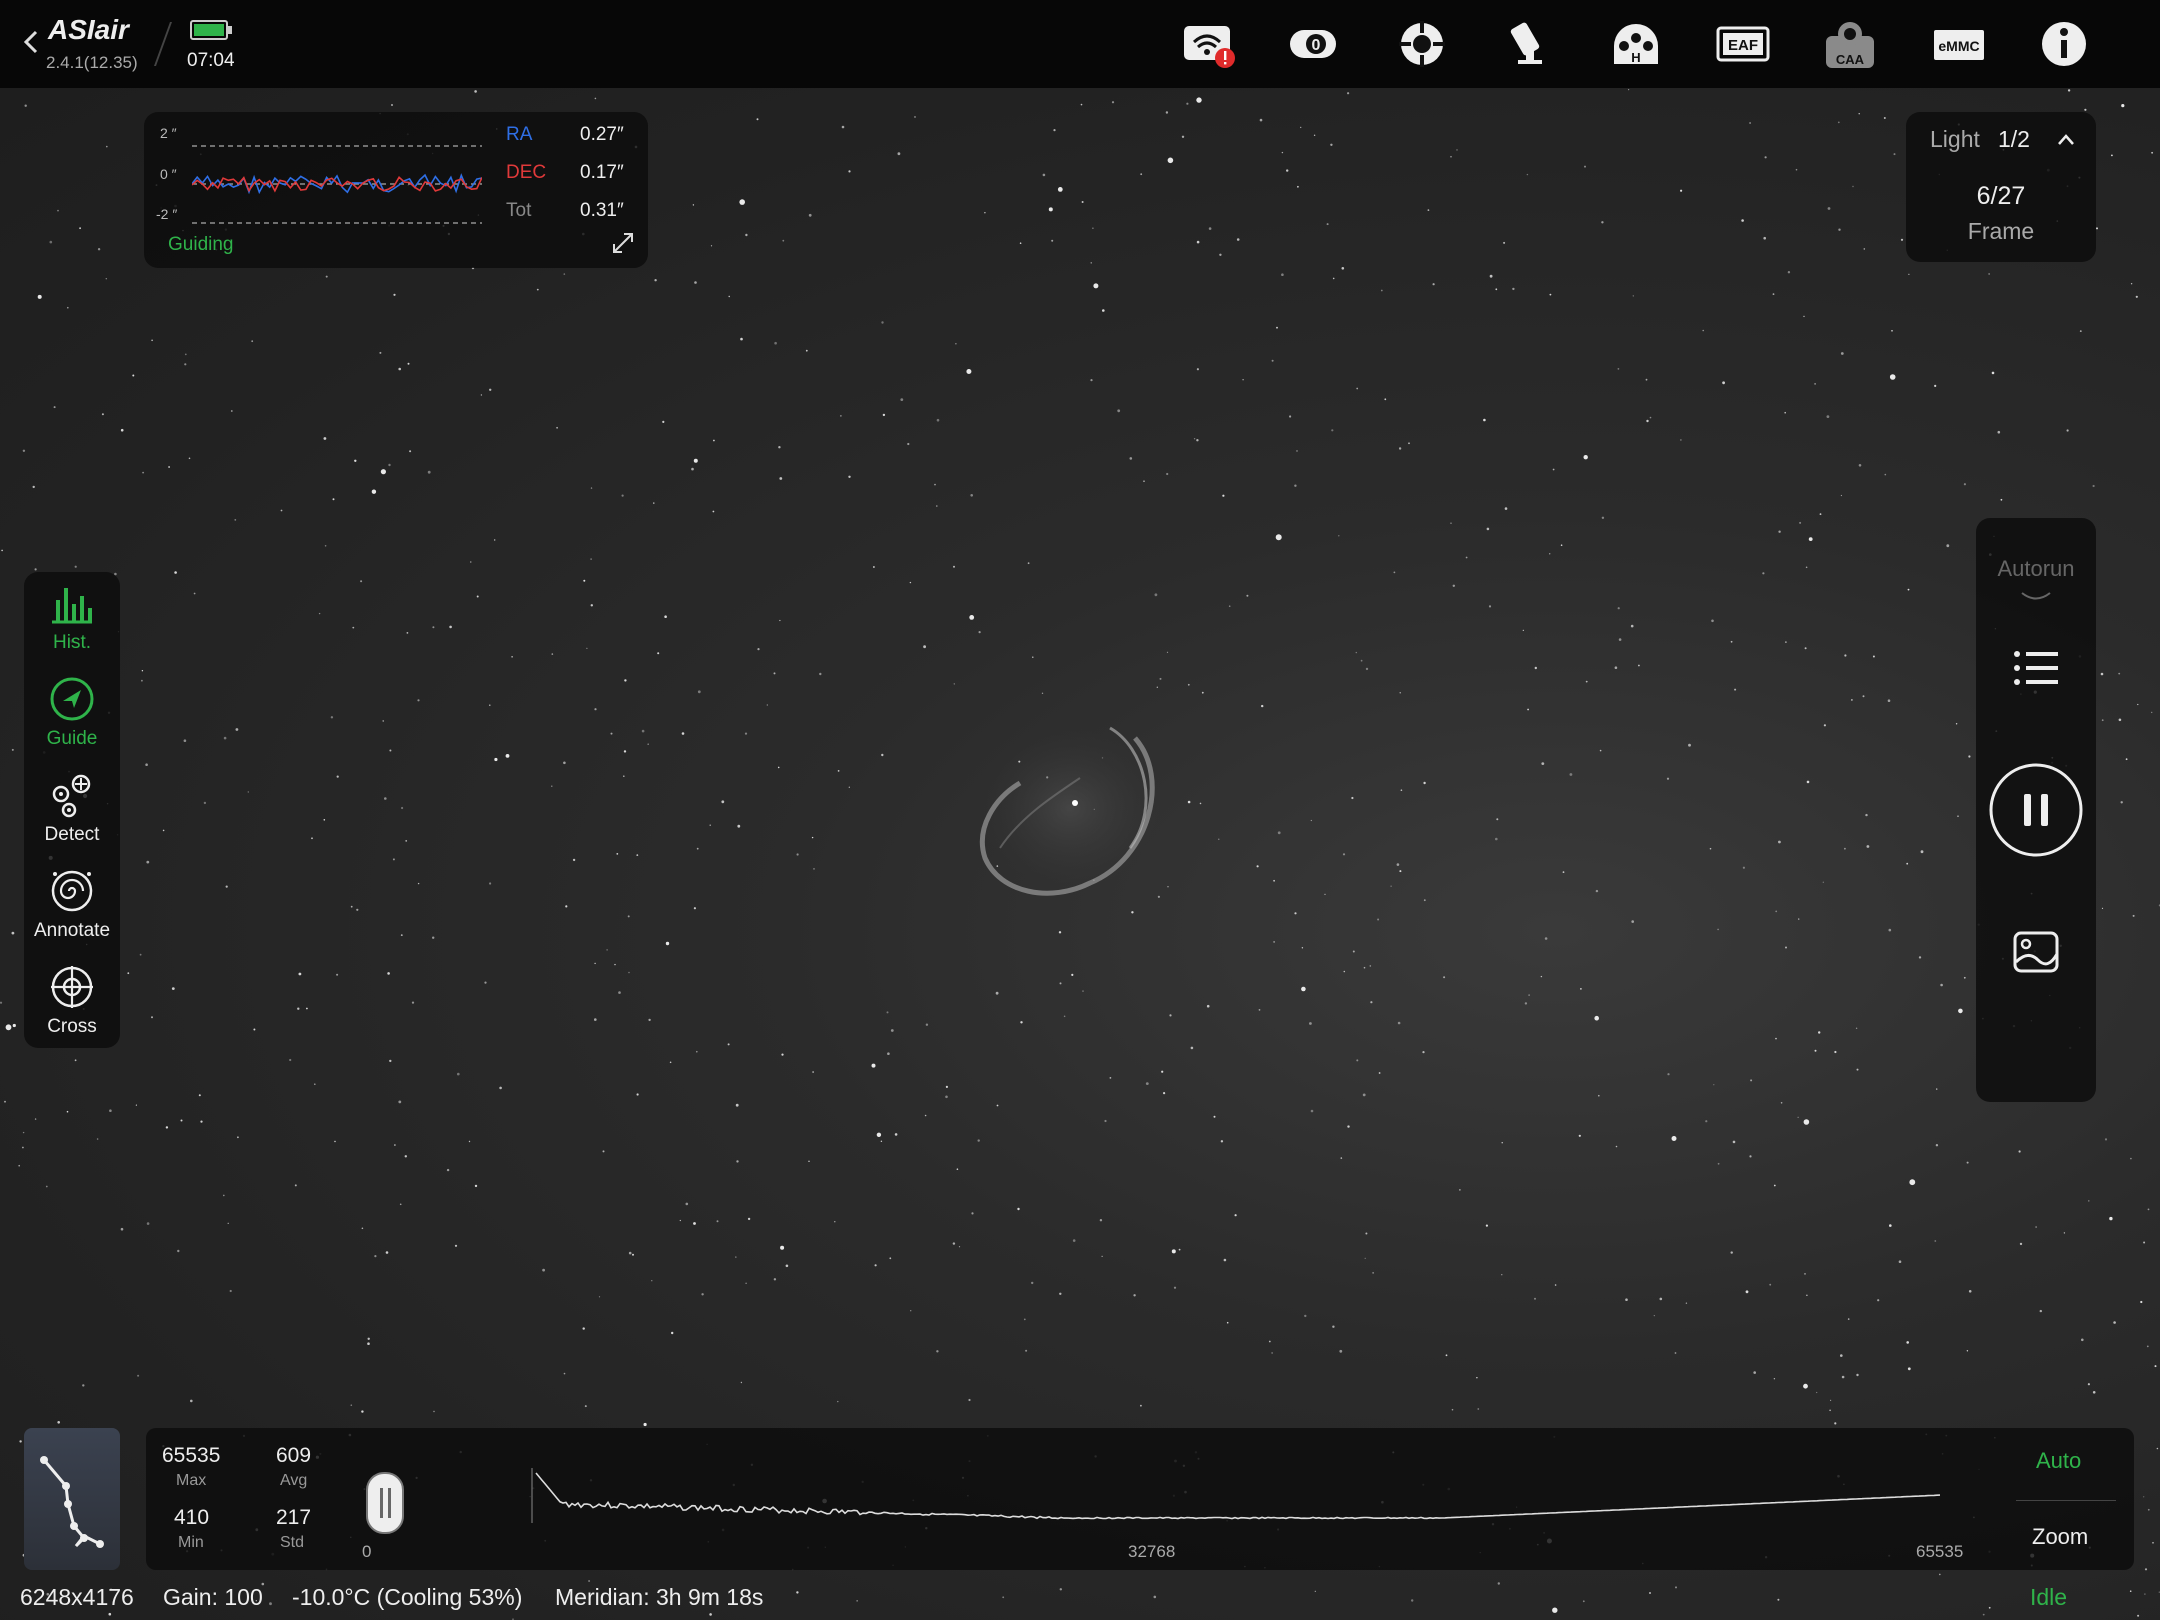  What do you see at coordinates (2058, 1461) in the screenshot?
I see `auto-button: Auto` at bounding box center [2058, 1461].